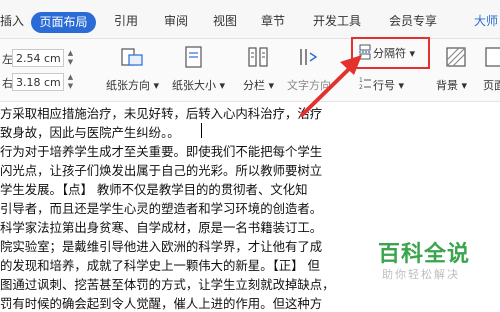 The image size is (500, 312). Describe the element at coordinates (421, 274) in the screenshot. I see `watermark-subtitle: 助你轻松解决` at that location.